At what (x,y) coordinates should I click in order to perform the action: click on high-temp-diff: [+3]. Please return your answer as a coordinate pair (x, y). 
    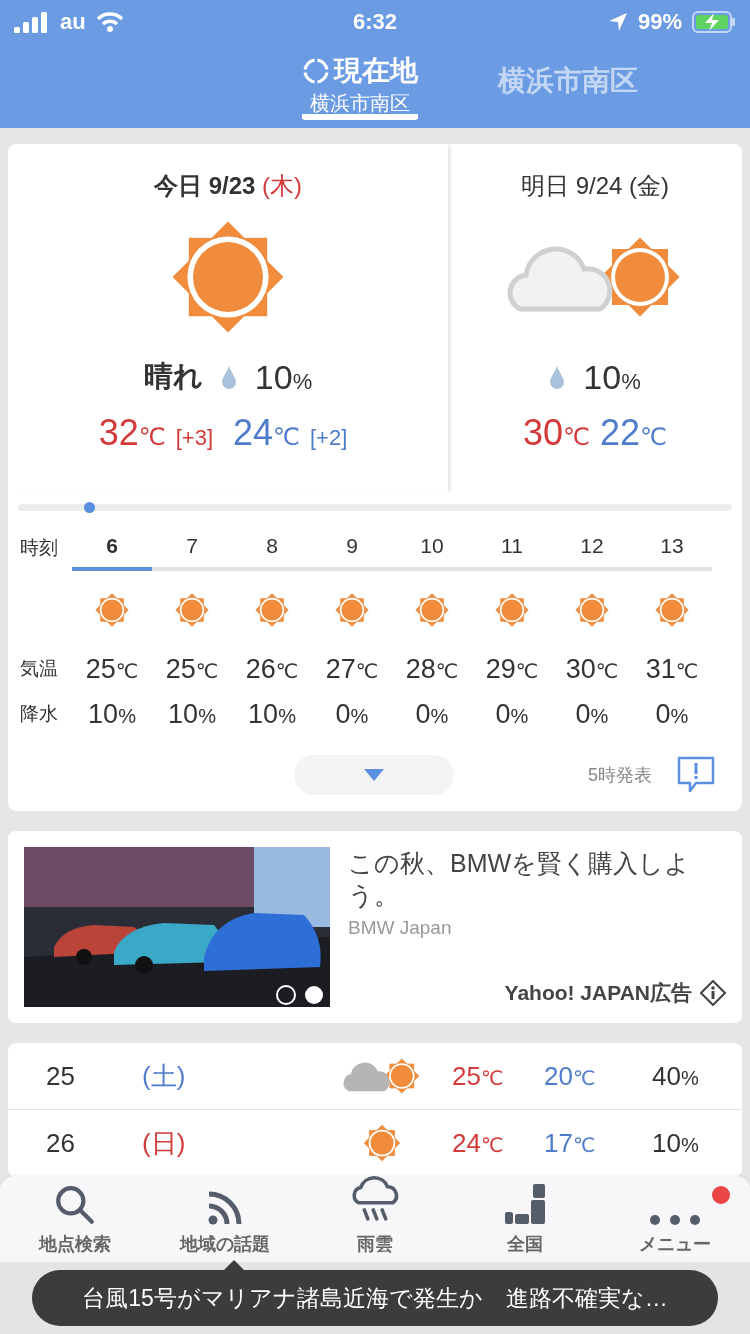
    Looking at the image, I should click on (194, 438).